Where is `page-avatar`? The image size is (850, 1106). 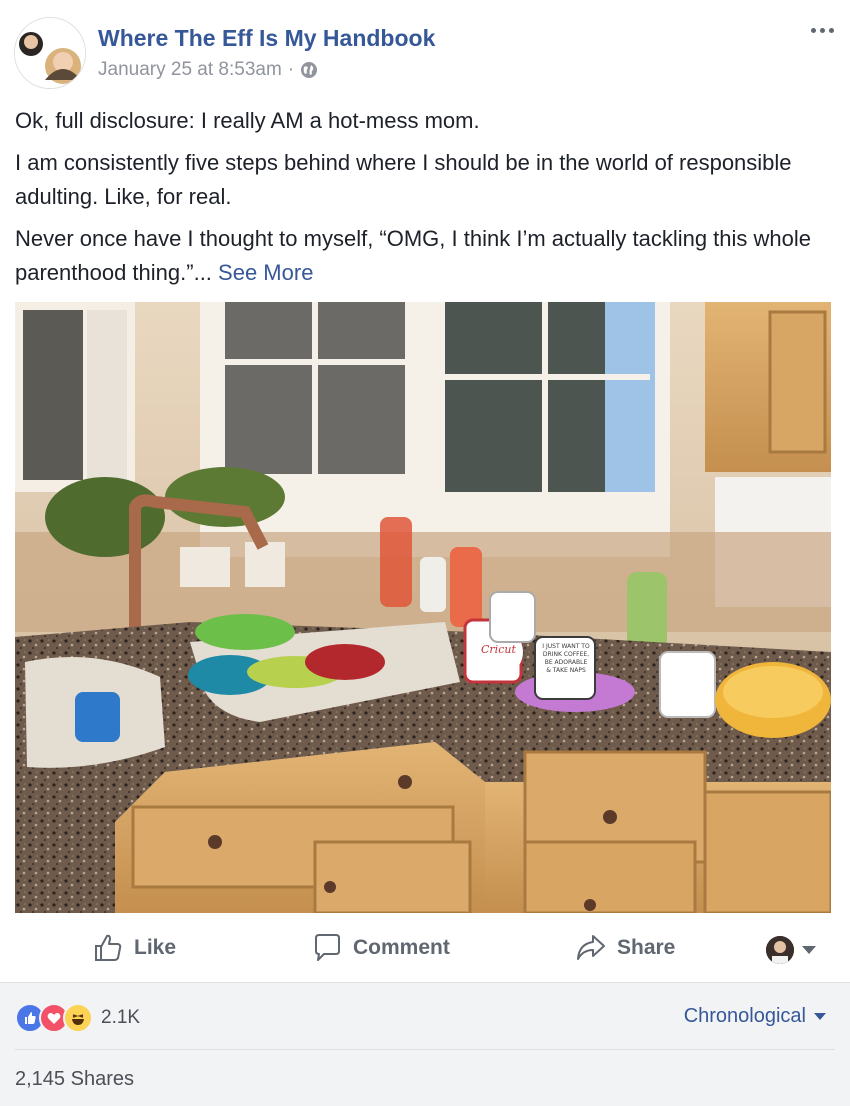
page-avatar is located at coordinates (50, 53).